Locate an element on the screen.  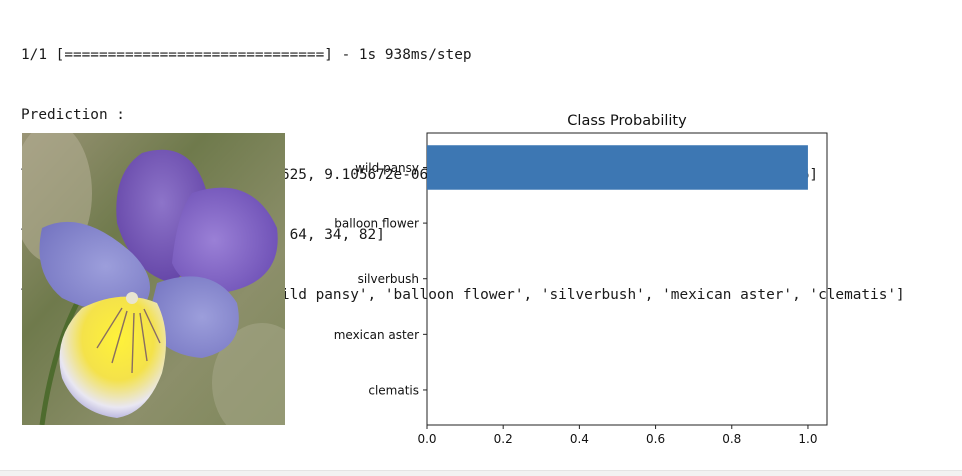
y-tick-label: wild pansy is located at coordinates (387, 168).